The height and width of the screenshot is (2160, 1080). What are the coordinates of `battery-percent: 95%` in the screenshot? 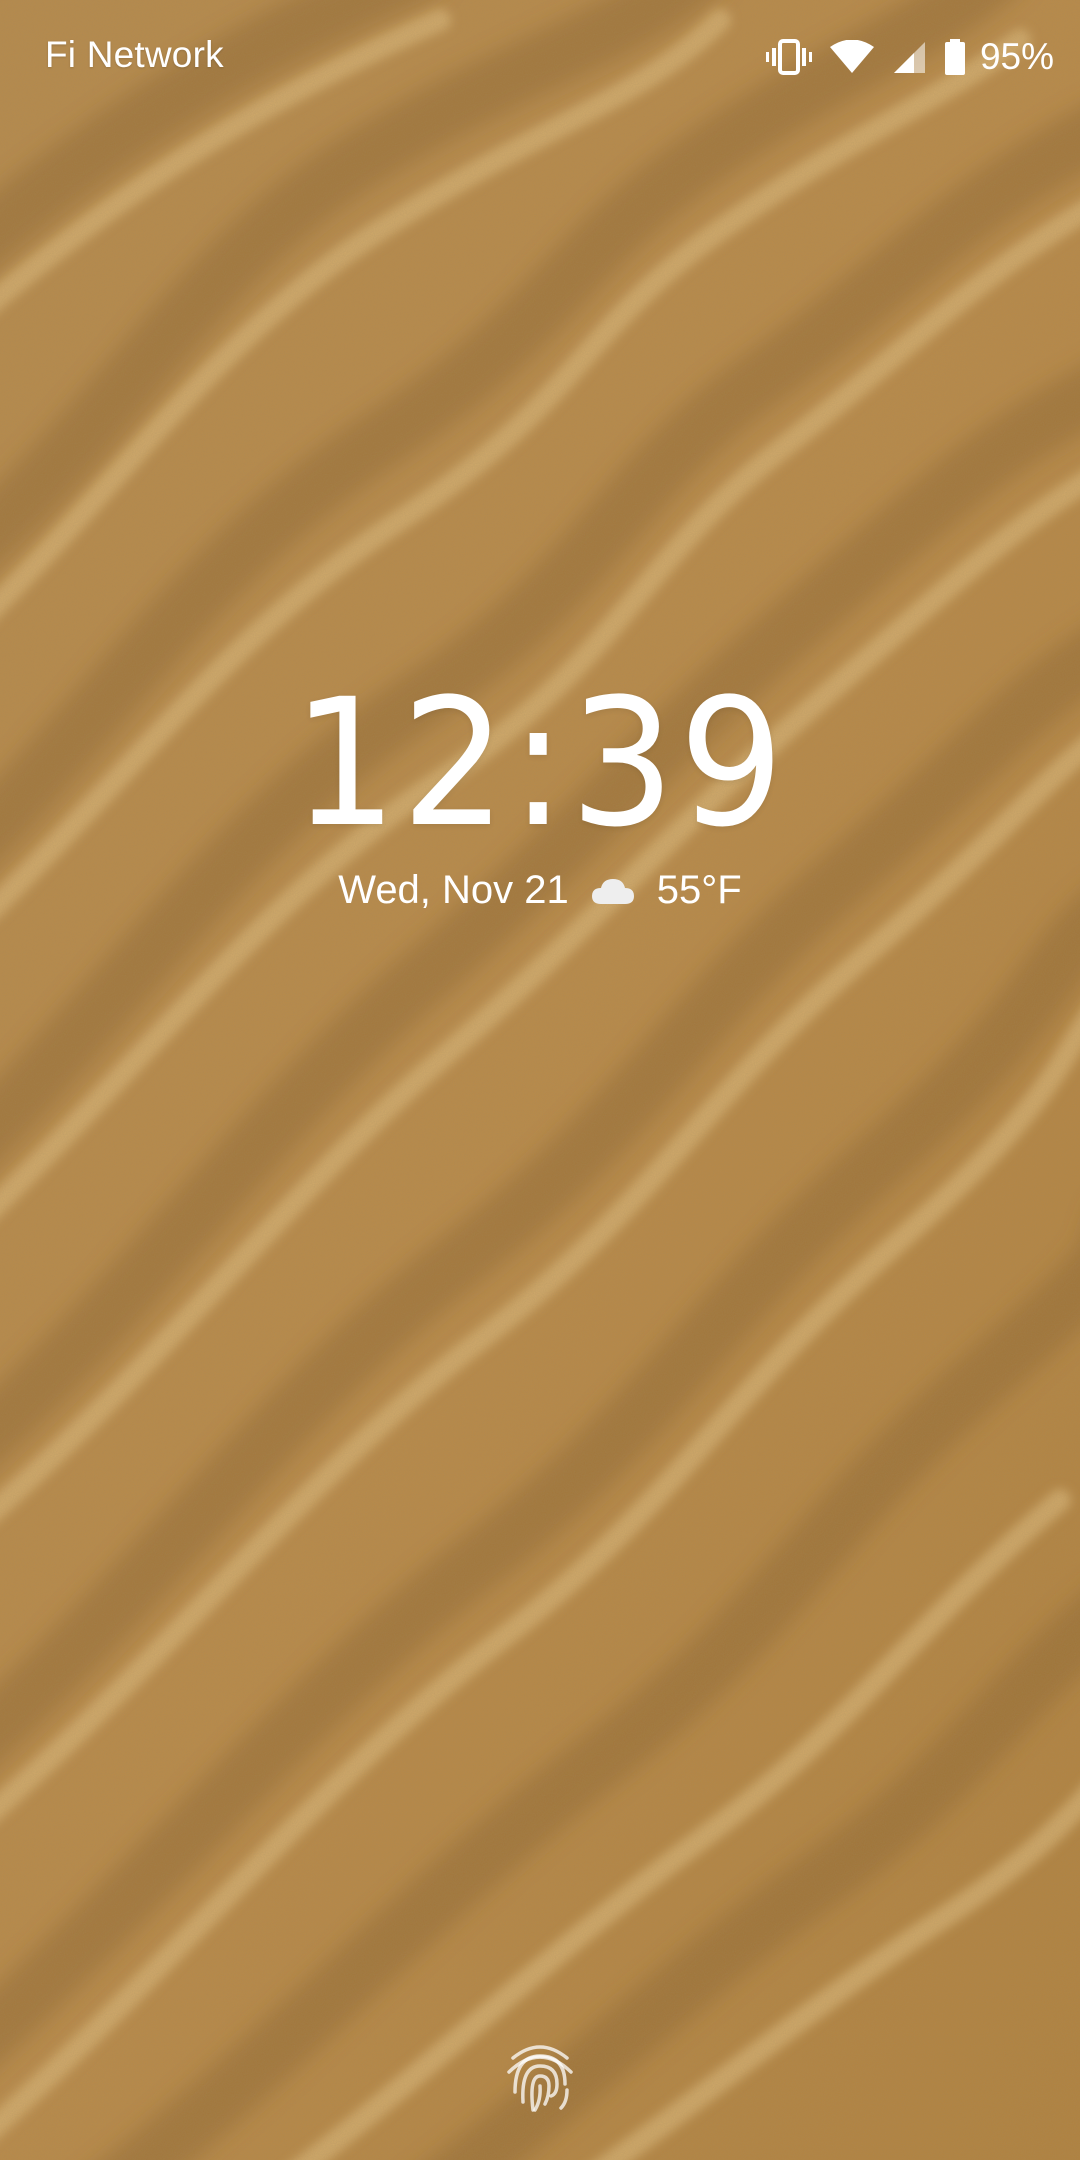 It's located at (1016, 56).